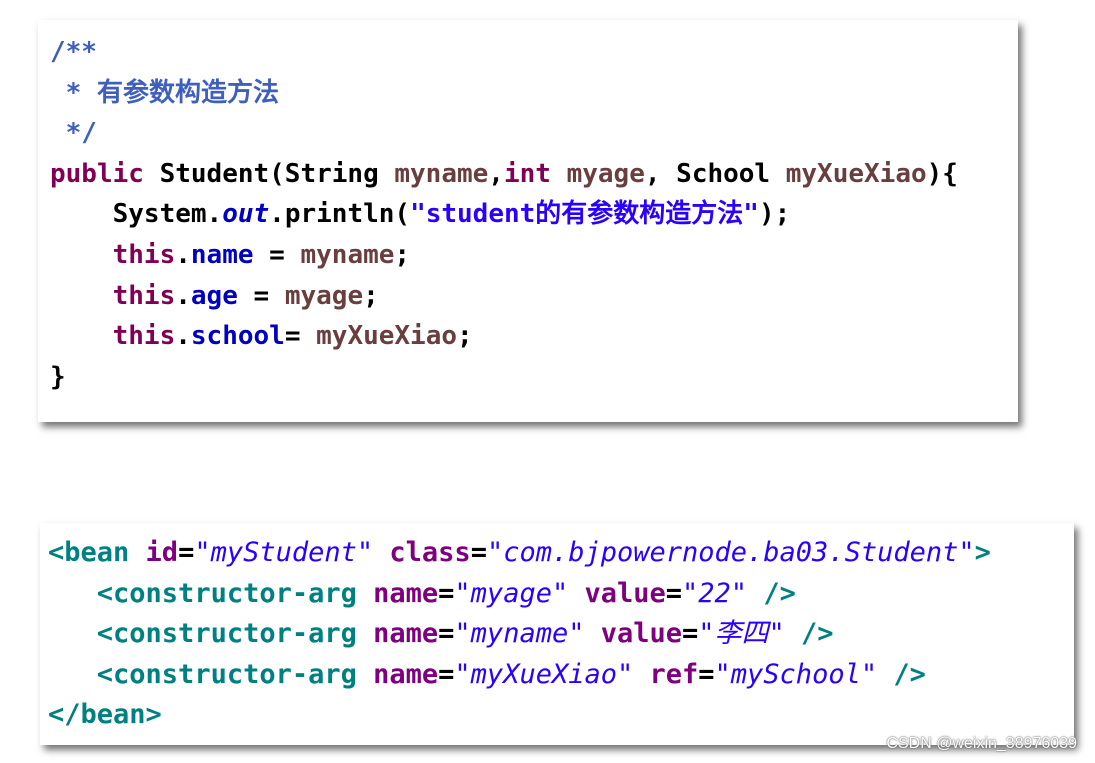 Image resolution: width=1095 pixels, height=763 pixels. I want to click on xml-attr-value: "22", so click(715, 593).